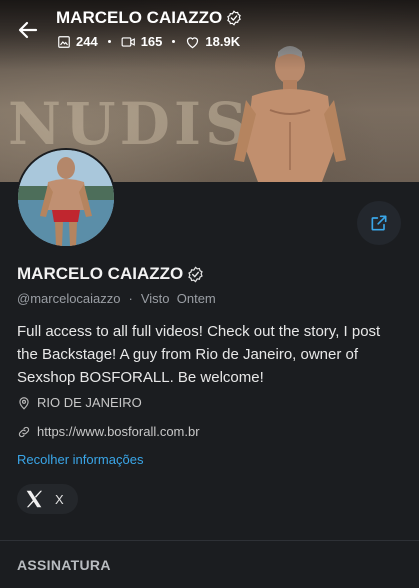  What do you see at coordinates (128, 41) in the screenshot?
I see `video-icon` at bounding box center [128, 41].